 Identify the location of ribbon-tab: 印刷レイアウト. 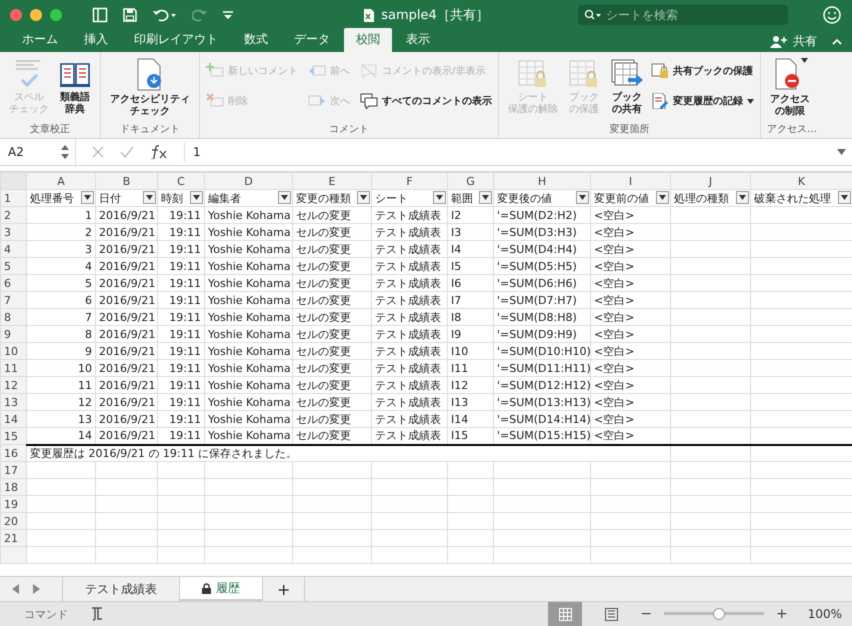
(176, 40).